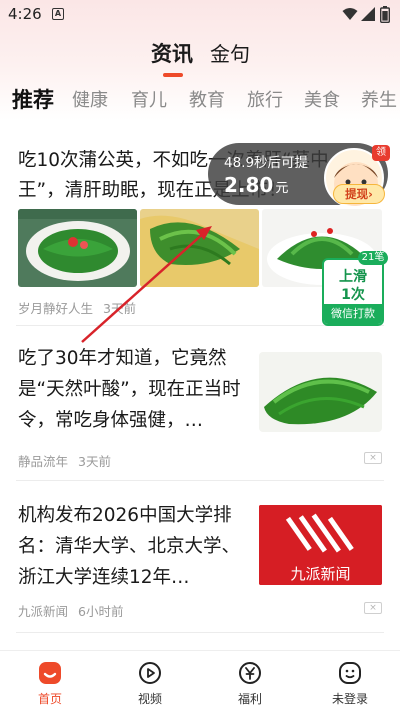 Image resolution: width=400 pixels, height=710 pixels. Describe the element at coordinates (94, 461) in the screenshot. I see `article-2-time: 3天前` at that location.